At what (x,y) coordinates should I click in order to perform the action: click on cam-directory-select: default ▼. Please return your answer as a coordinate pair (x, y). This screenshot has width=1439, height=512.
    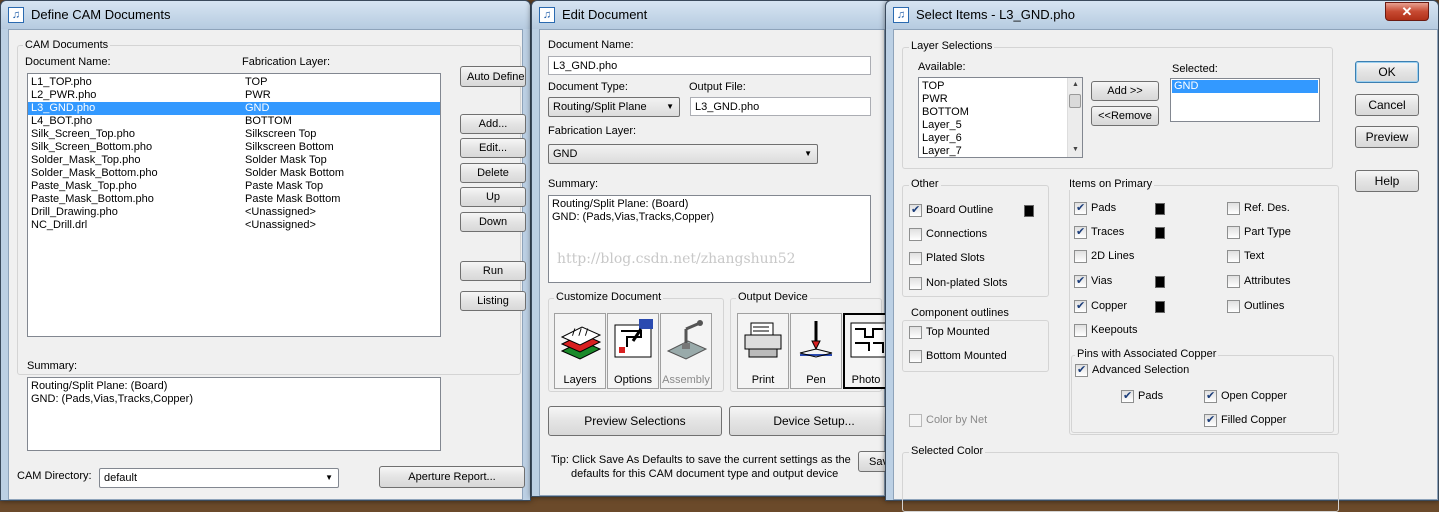
    Looking at the image, I should click on (219, 478).